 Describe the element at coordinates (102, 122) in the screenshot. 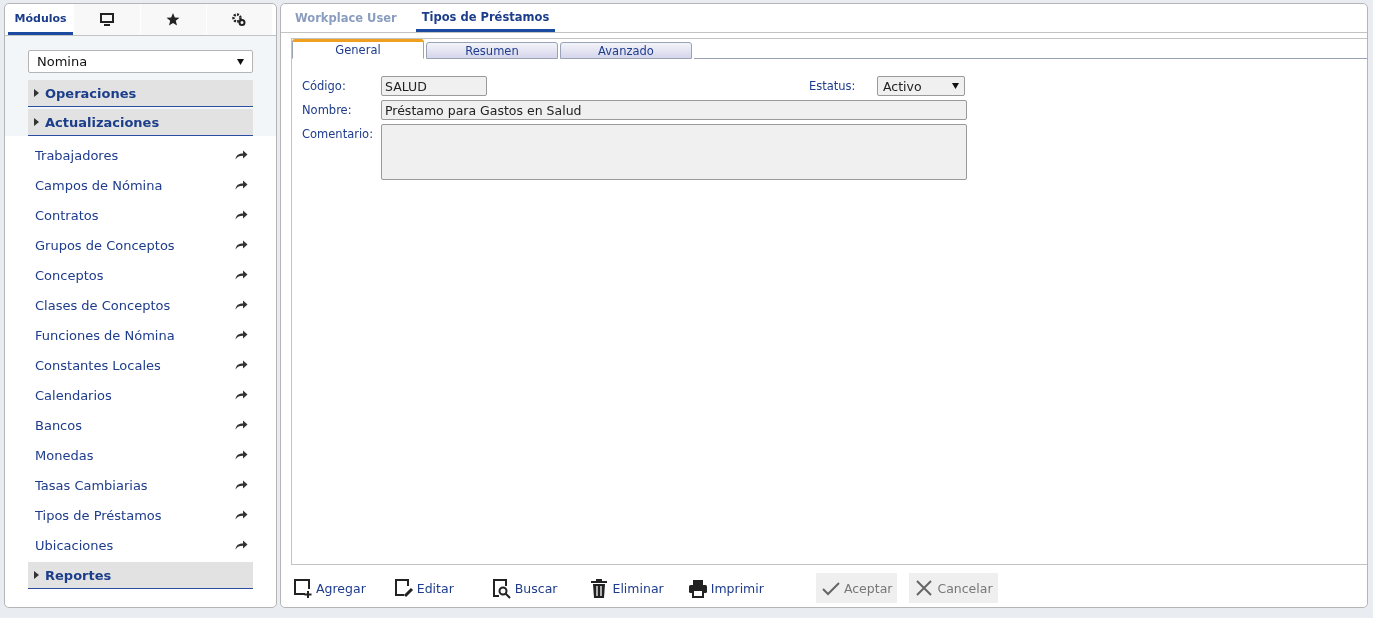

I see `section-title: Actualizaciones` at that location.